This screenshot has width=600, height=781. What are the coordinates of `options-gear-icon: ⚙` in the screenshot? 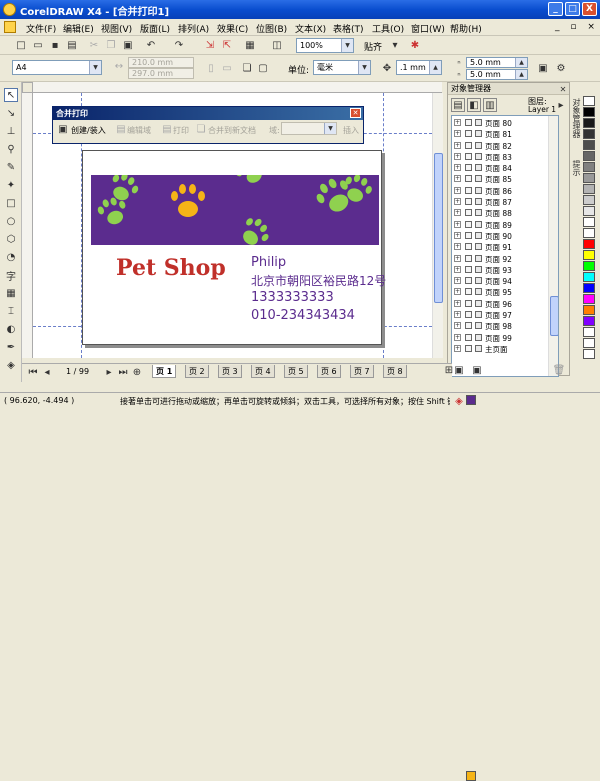 It's located at (561, 68).